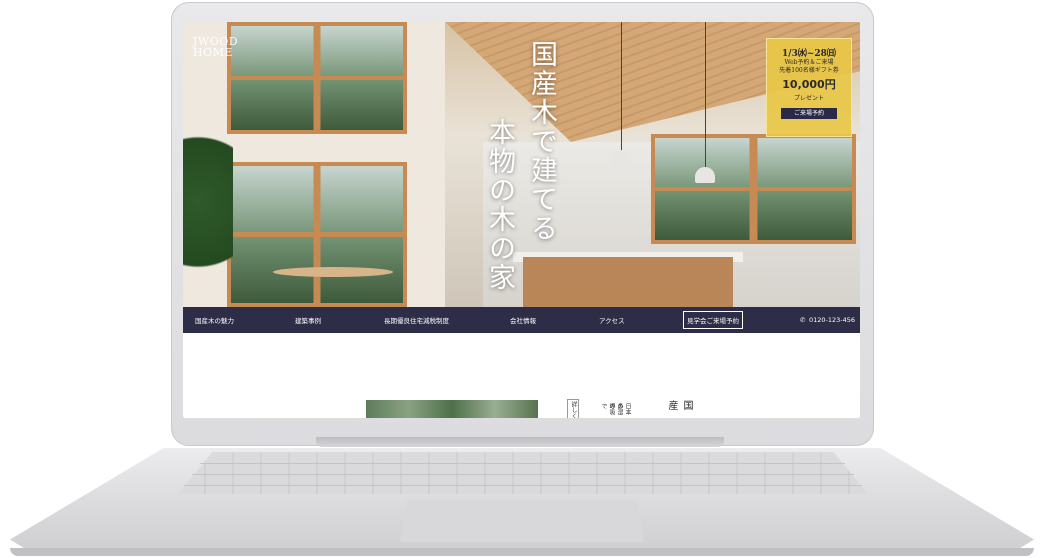 The height and width of the screenshot is (558, 1044). Describe the element at coordinates (803, 320) in the screenshot. I see `phone-icon: ✆` at that location.